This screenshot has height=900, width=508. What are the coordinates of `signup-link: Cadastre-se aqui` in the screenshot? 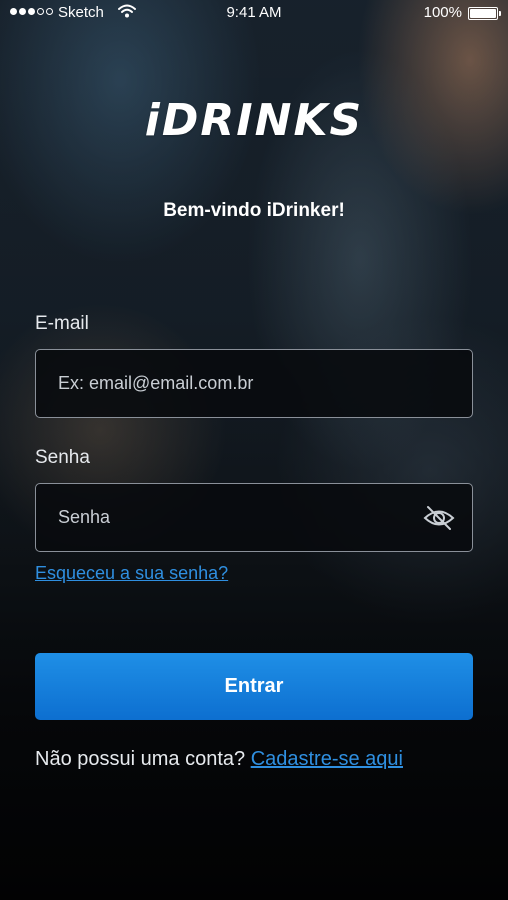 It's located at (327, 759).